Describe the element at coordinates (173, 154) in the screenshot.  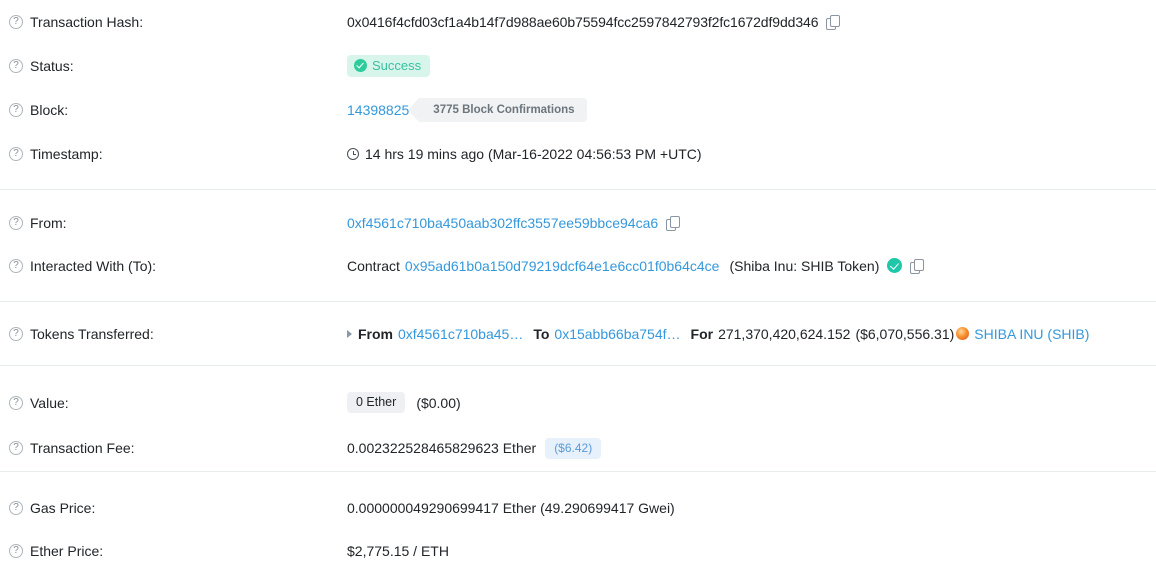
I see `label-timestamp: ? Timestamp:` at that location.